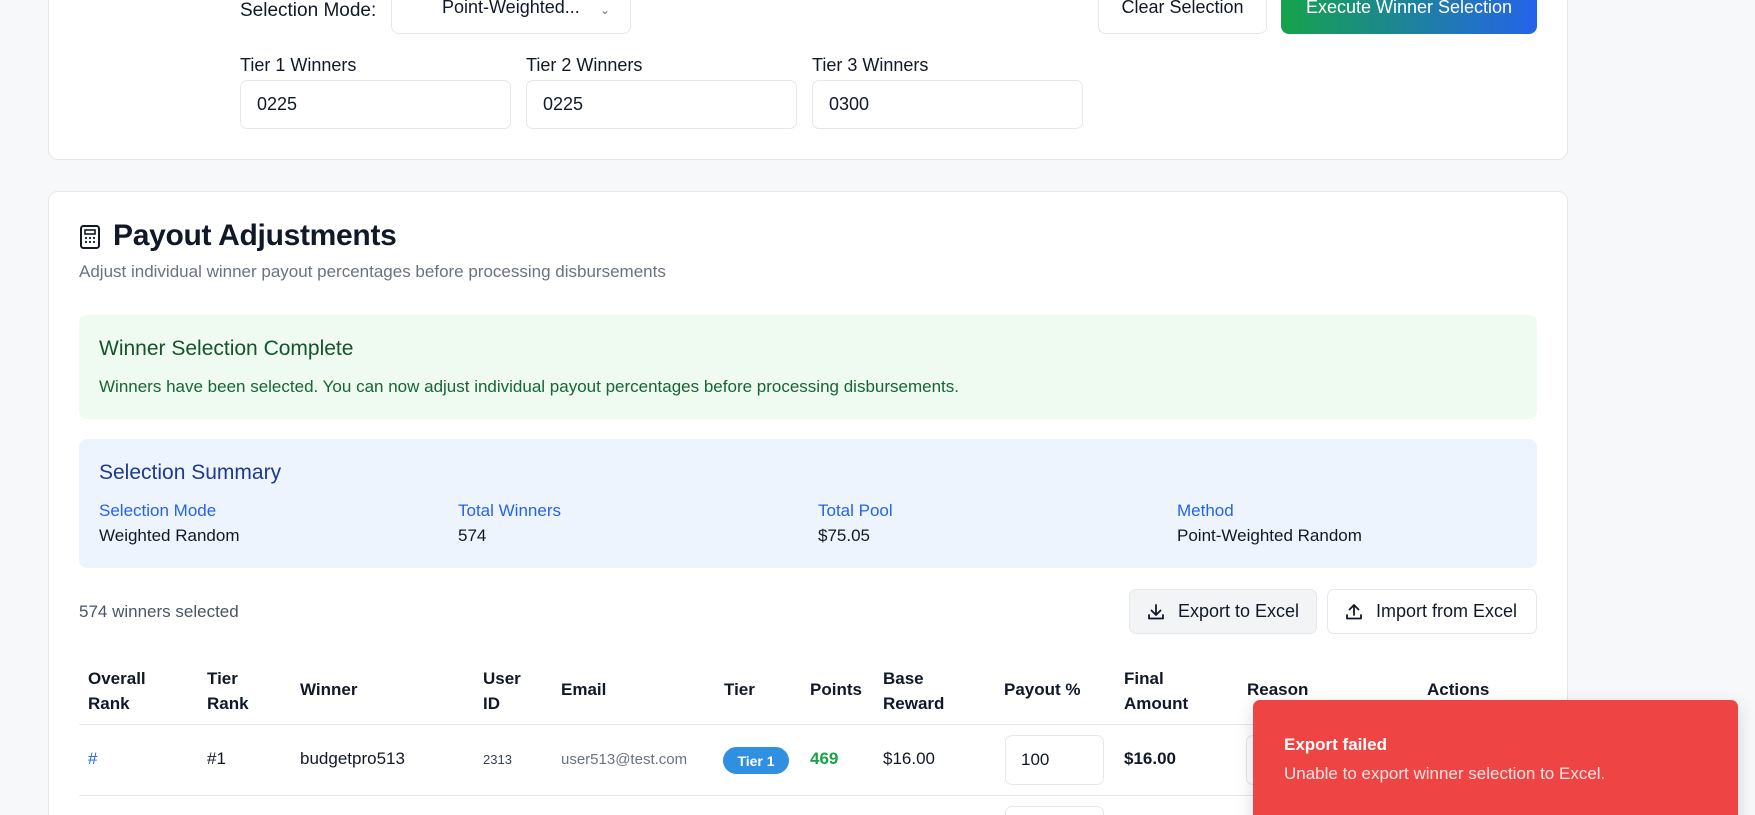 This screenshot has width=1755, height=815. What do you see at coordinates (584, 689) in the screenshot?
I see `col-email: Email` at bounding box center [584, 689].